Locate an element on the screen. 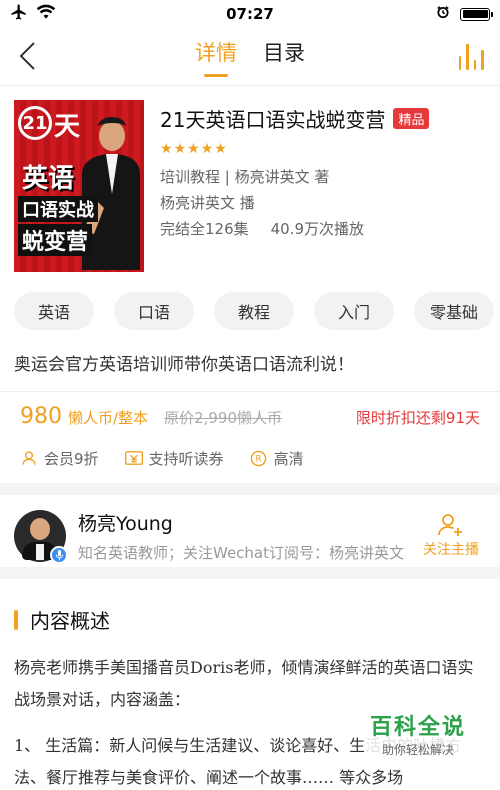 This screenshot has height=790, width=500. status-bar: 07:27 is located at coordinates (250, 14).